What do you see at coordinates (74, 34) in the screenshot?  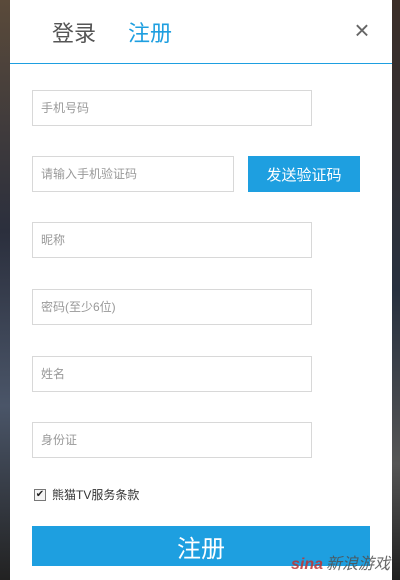 I see `tab-login: 登录` at bounding box center [74, 34].